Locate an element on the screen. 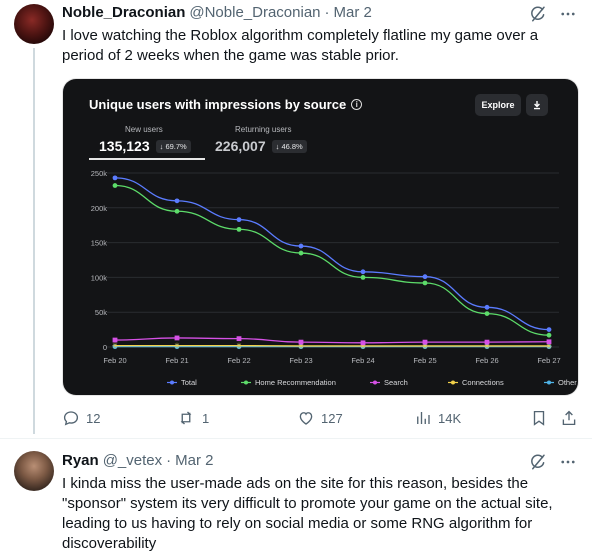 The width and height of the screenshot is (592, 557). y-tick-label: 0 is located at coordinates (105, 347).